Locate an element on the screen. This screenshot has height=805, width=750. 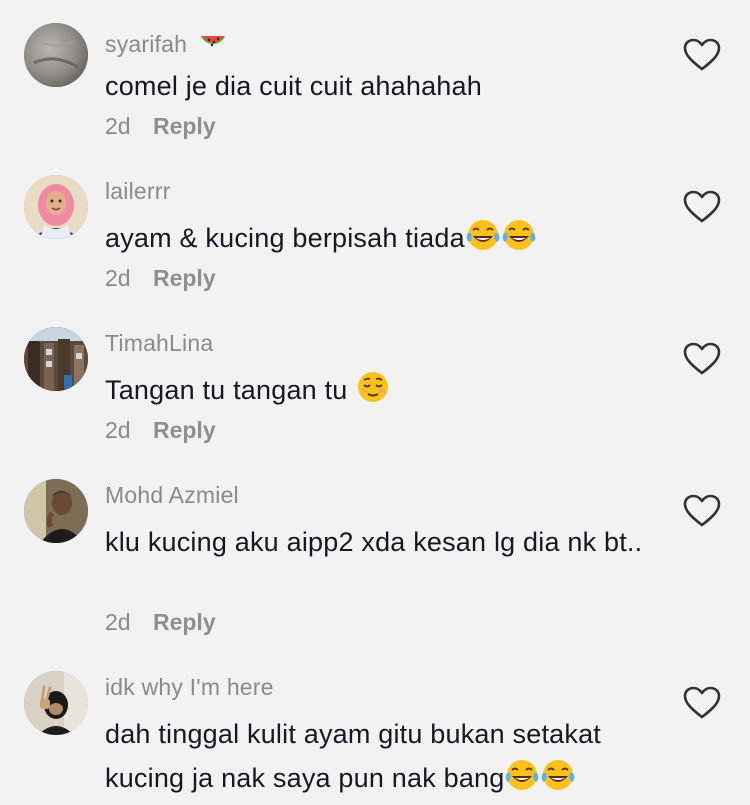
username: Mohd Azmiel is located at coordinates (172, 495).